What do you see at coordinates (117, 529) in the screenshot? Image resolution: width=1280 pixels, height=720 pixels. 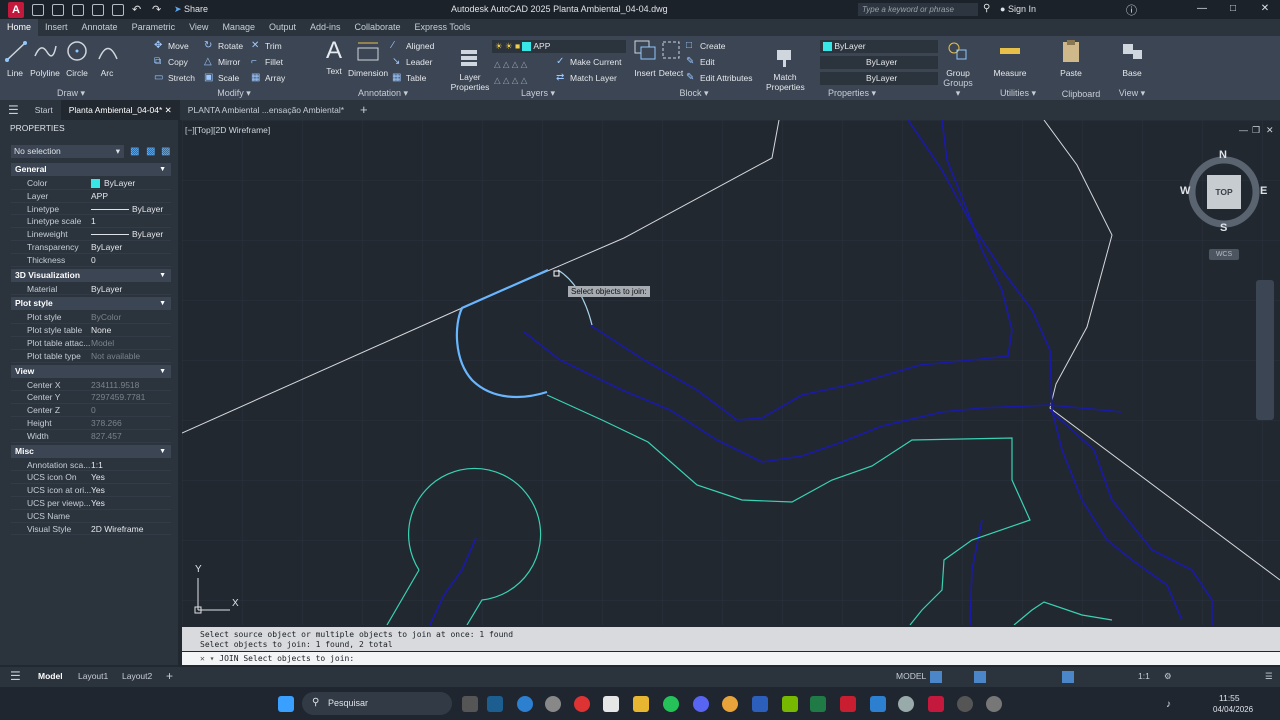 I see `property-value: 2D Wireframe` at bounding box center [117, 529].